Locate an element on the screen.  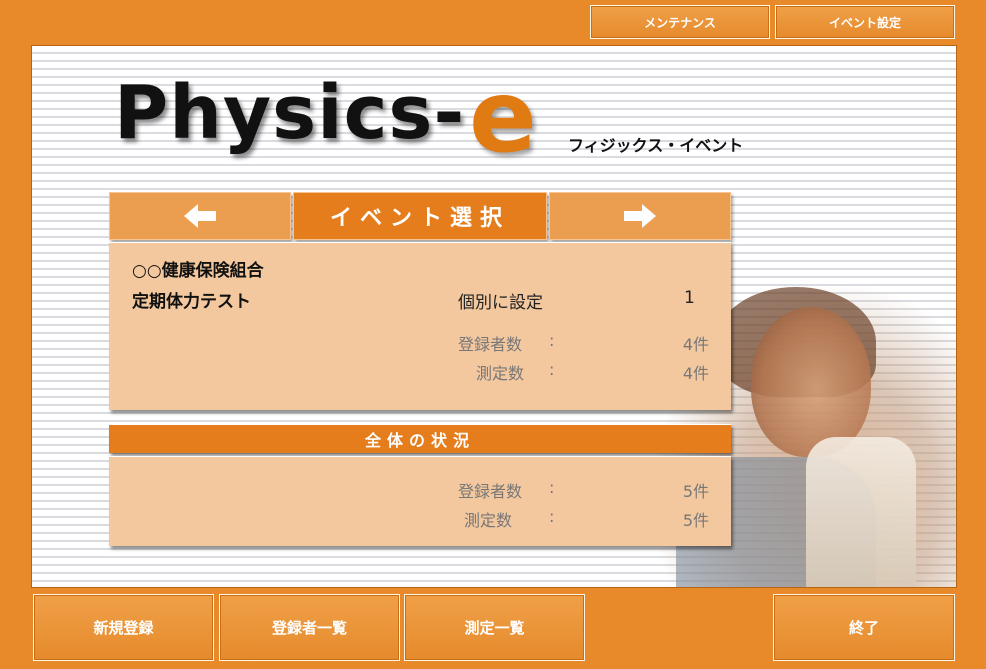
organization-name: ○○健康保険組合 is located at coordinates (198, 271).